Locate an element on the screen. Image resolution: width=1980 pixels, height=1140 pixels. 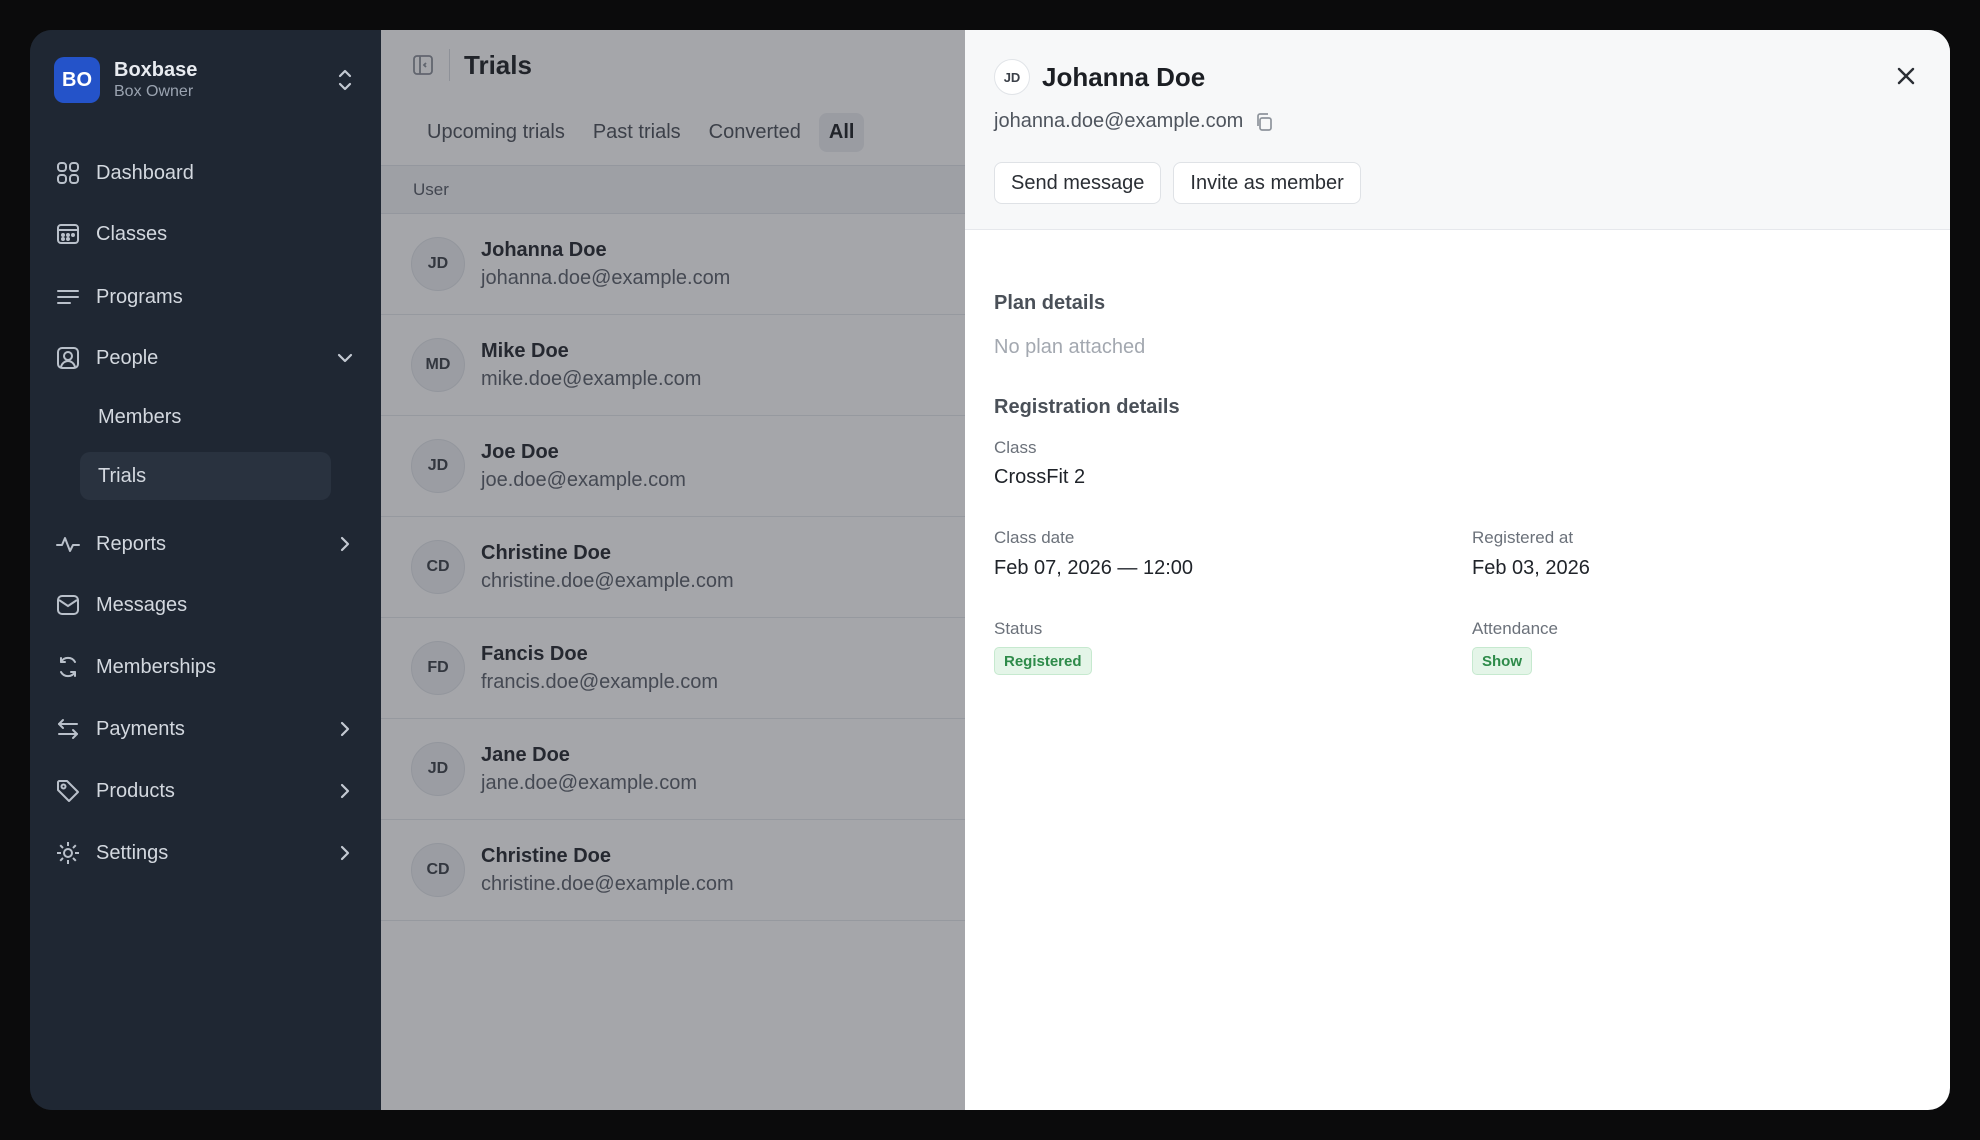
plan-details-heading: Plan details is located at coordinates (1050, 303).